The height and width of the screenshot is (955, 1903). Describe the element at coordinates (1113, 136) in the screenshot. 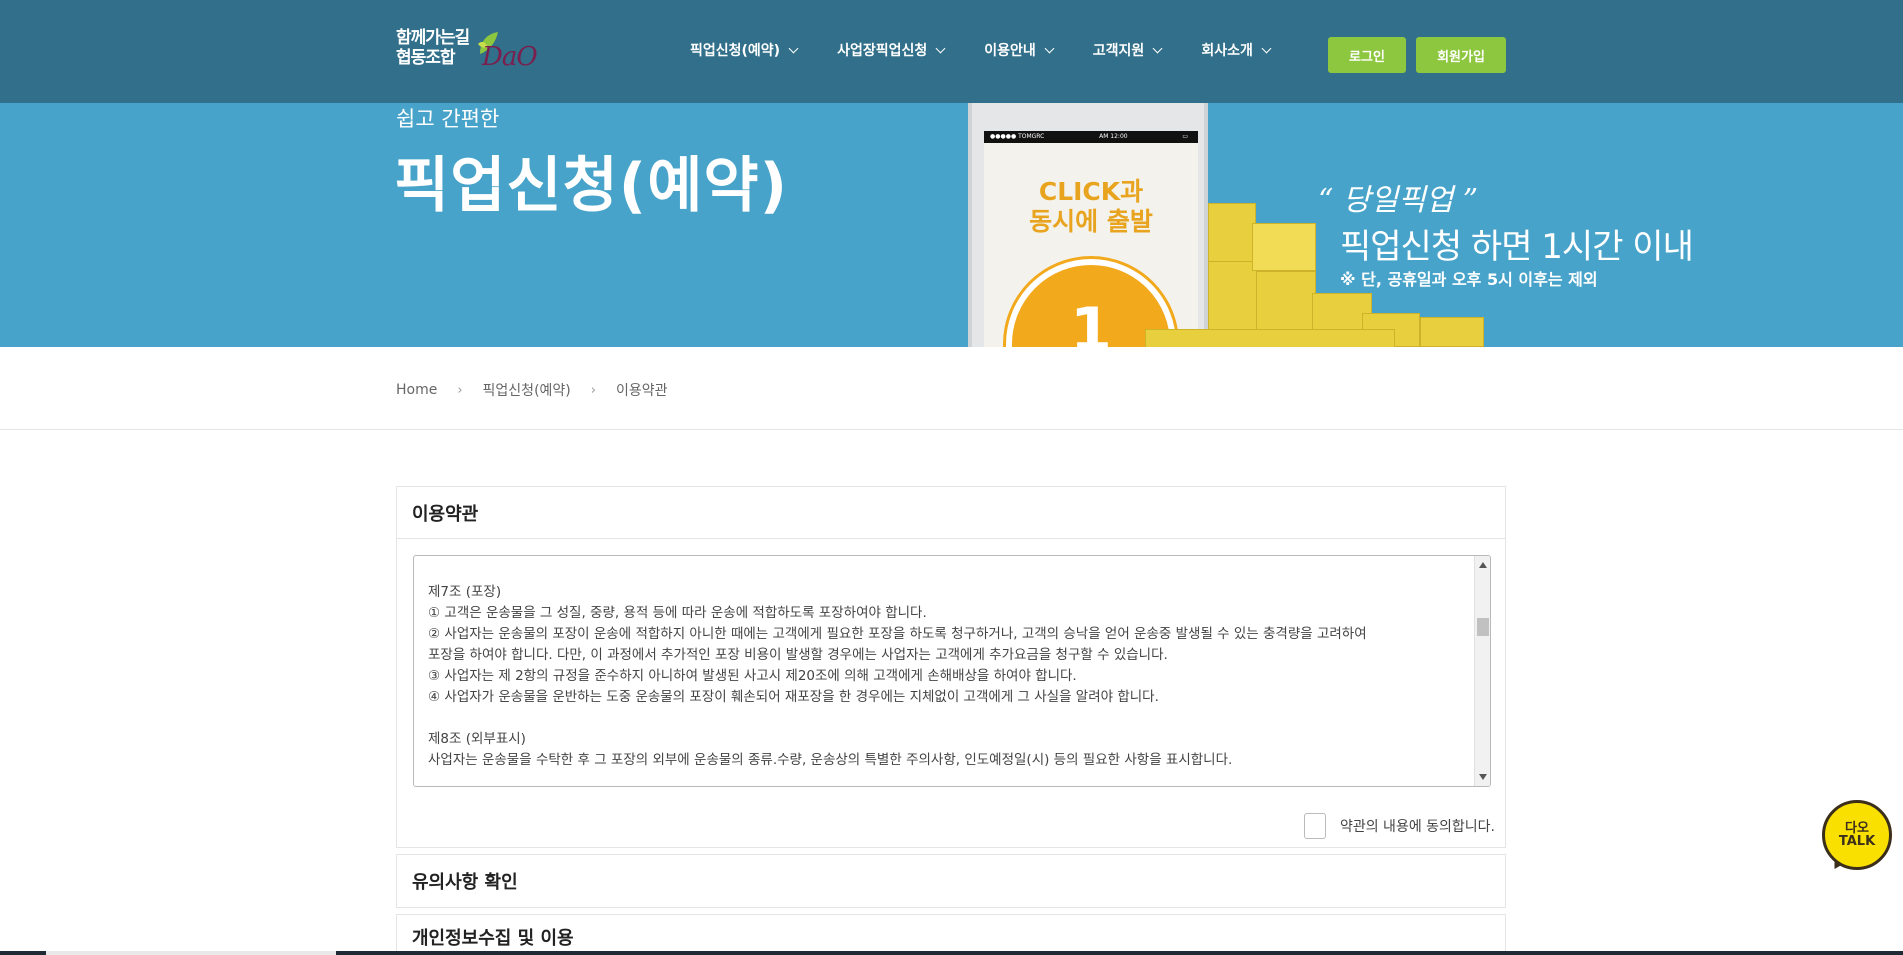

I see `phone-time: AM 12:00` at that location.